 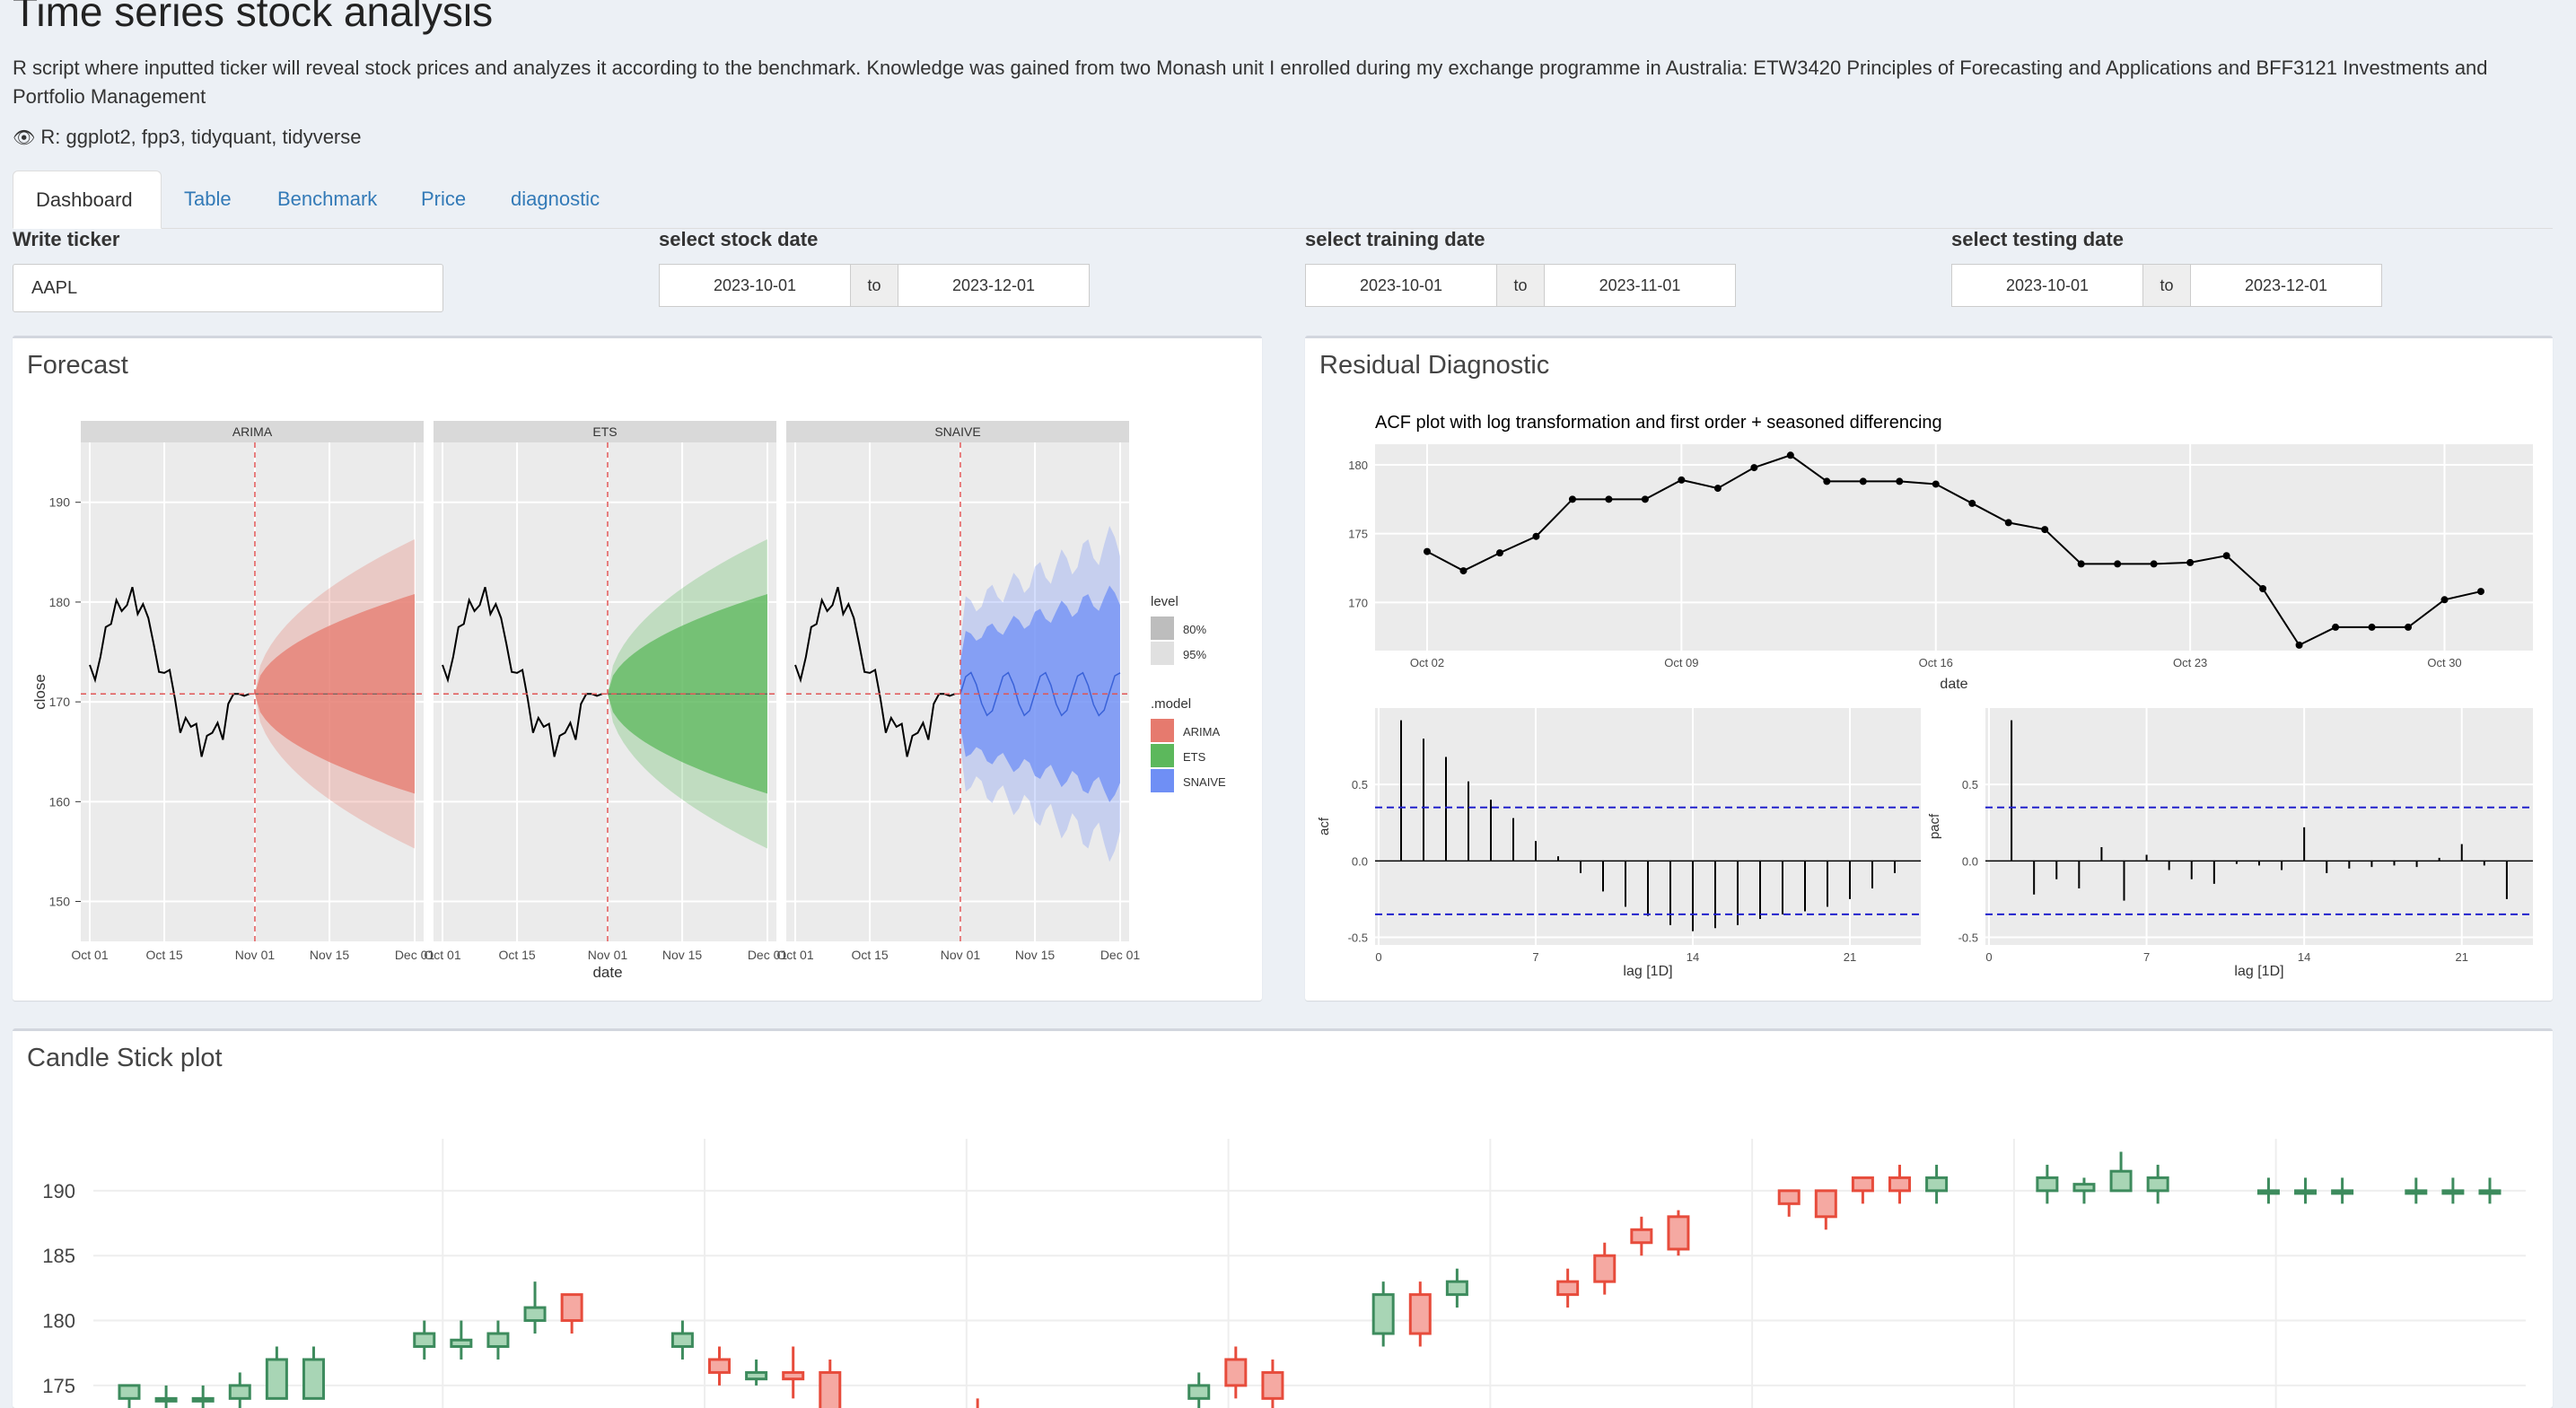 What do you see at coordinates (1693, 957) in the screenshot?
I see `x-tick-label: 14` at bounding box center [1693, 957].